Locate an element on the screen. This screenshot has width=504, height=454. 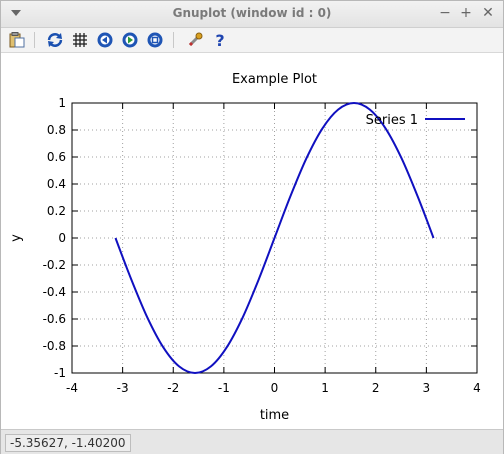
toolbar: ? is located at coordinates (252, 40).